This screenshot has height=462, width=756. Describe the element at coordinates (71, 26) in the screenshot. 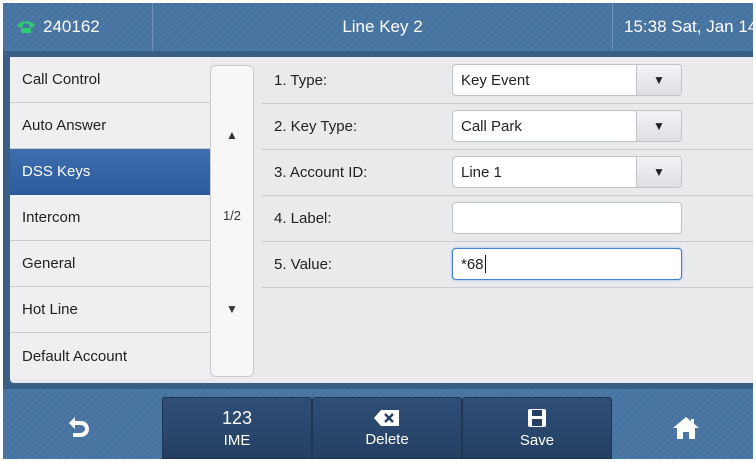

I see `line-number: 240162` at that location.